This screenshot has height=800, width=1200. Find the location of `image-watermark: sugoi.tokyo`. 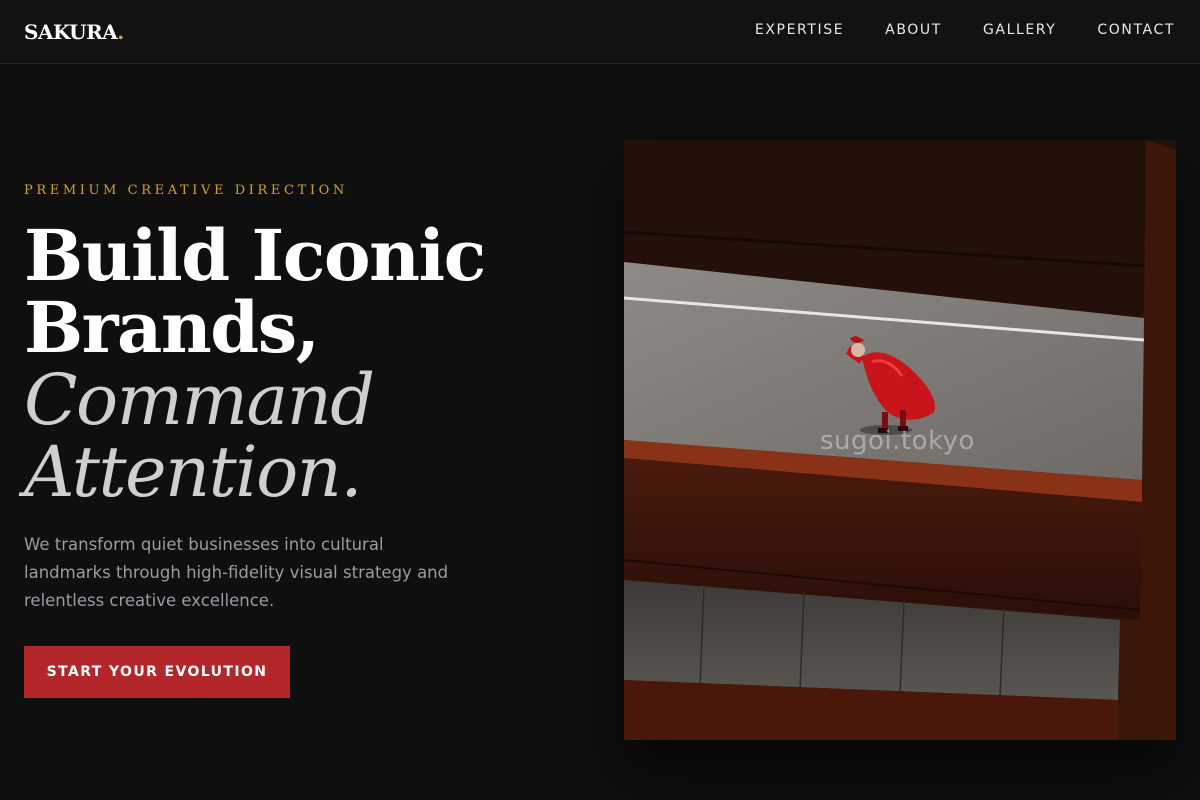

image-watermark: sugoi.tokyo is located at coordinates (897, 441).